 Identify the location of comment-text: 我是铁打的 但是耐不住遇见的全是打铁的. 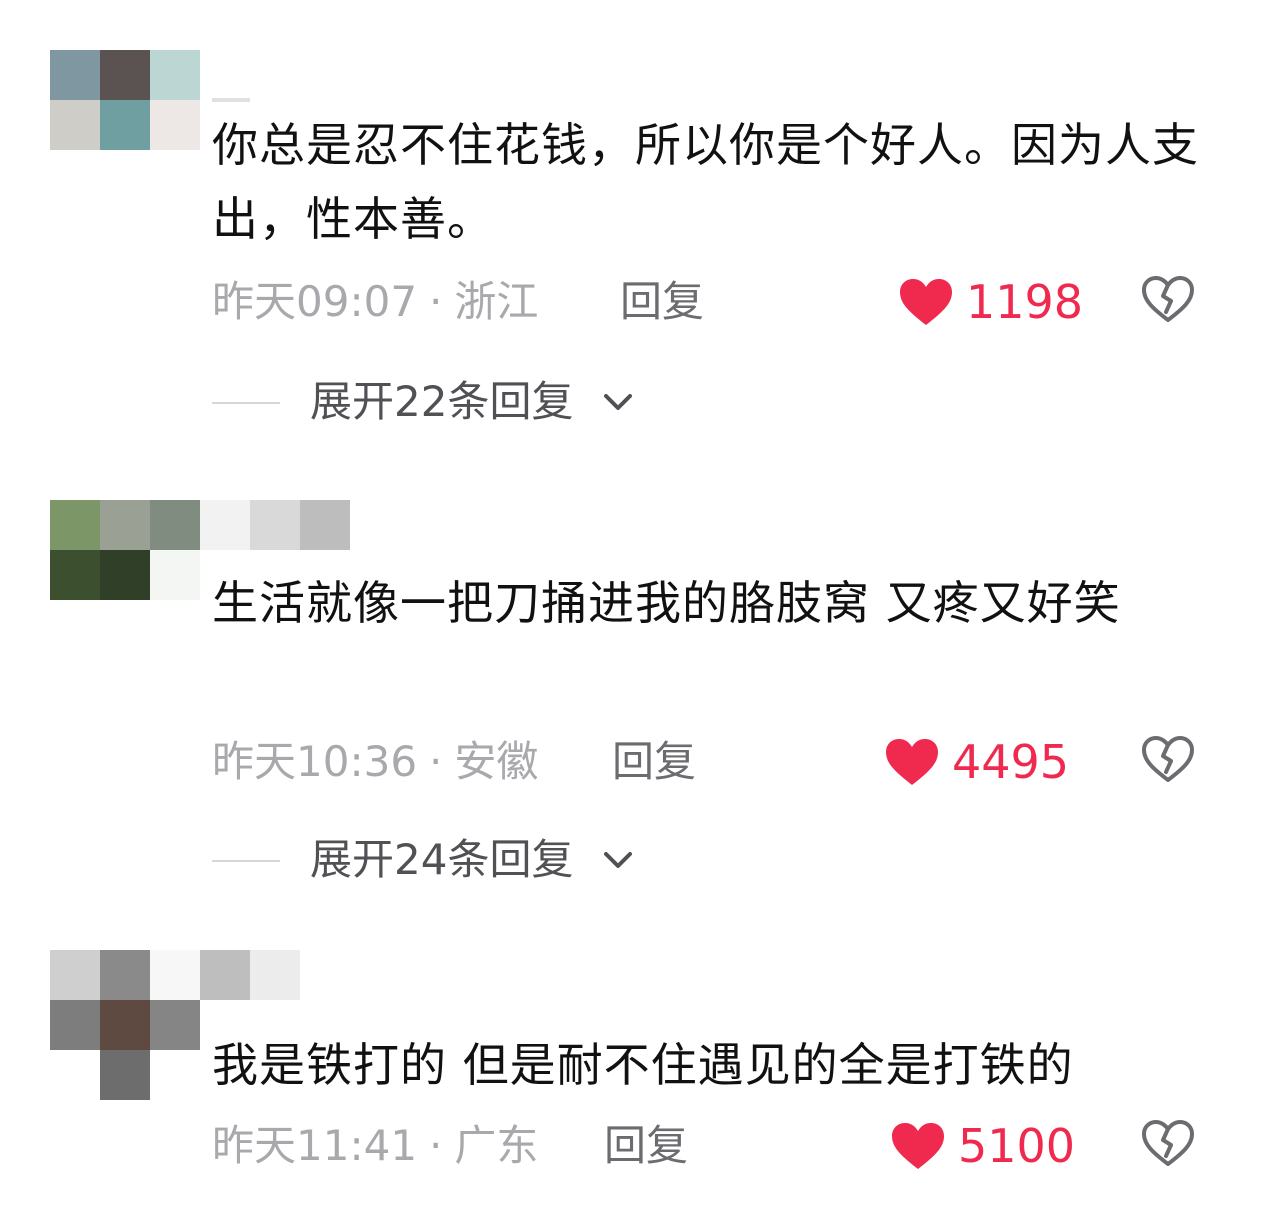
(643, 1065).